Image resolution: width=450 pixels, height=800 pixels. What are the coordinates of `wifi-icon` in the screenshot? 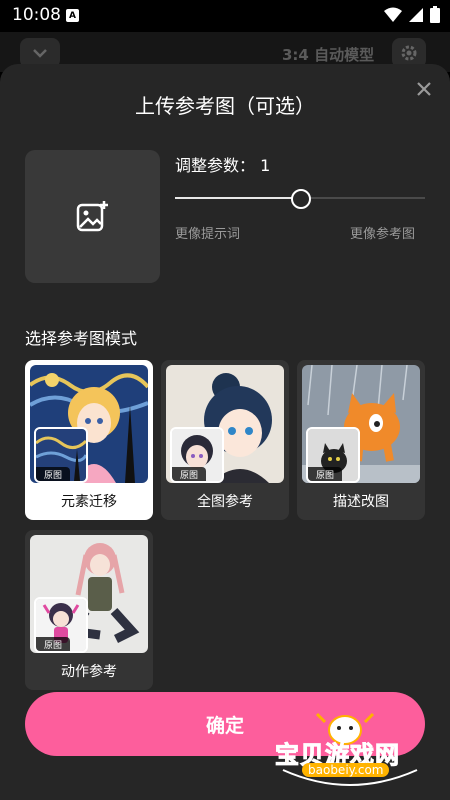 It's located at (393, 14).